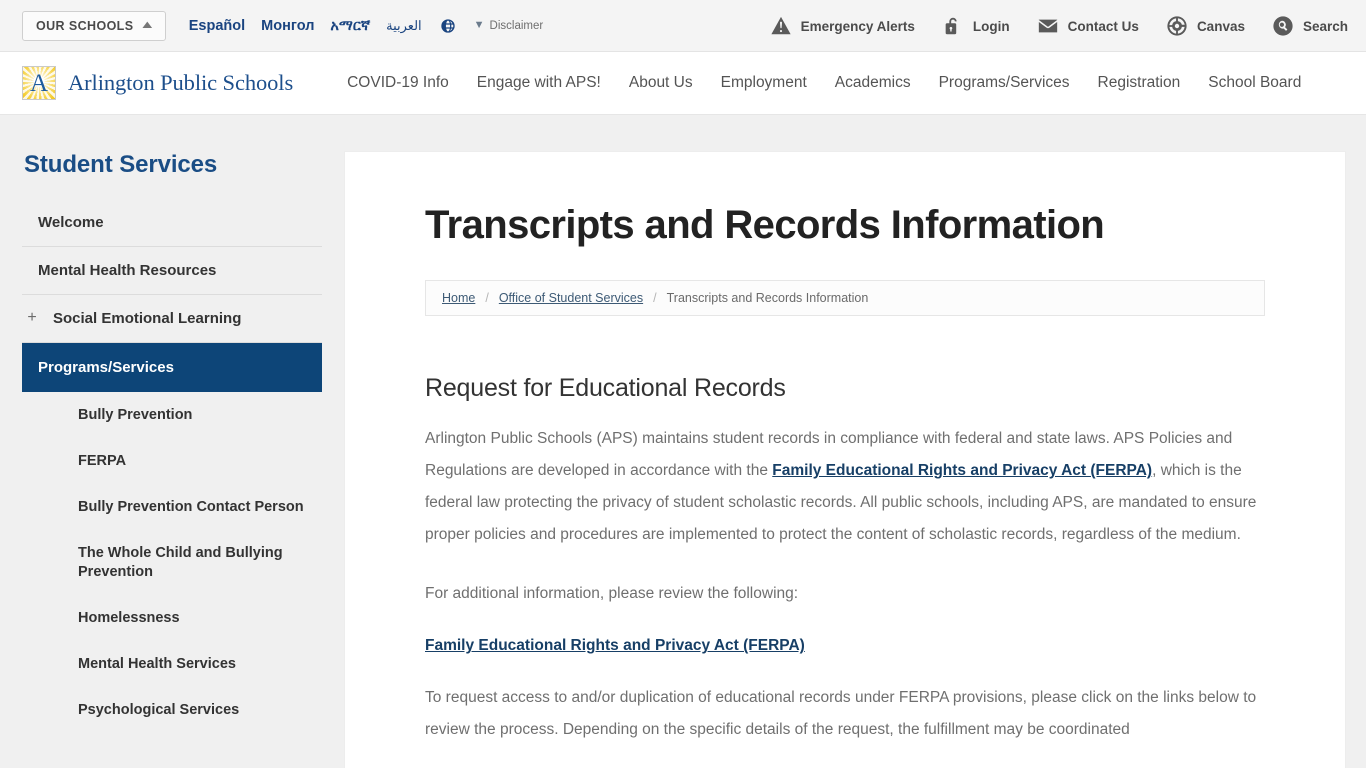 Image resolution: width=1366 pixels, height=768 pixels. What do you see at coordinates (1103, 26) in the screenshot?
I see `contact-us-label: Contact Us` at bounding box center [1103, 26].